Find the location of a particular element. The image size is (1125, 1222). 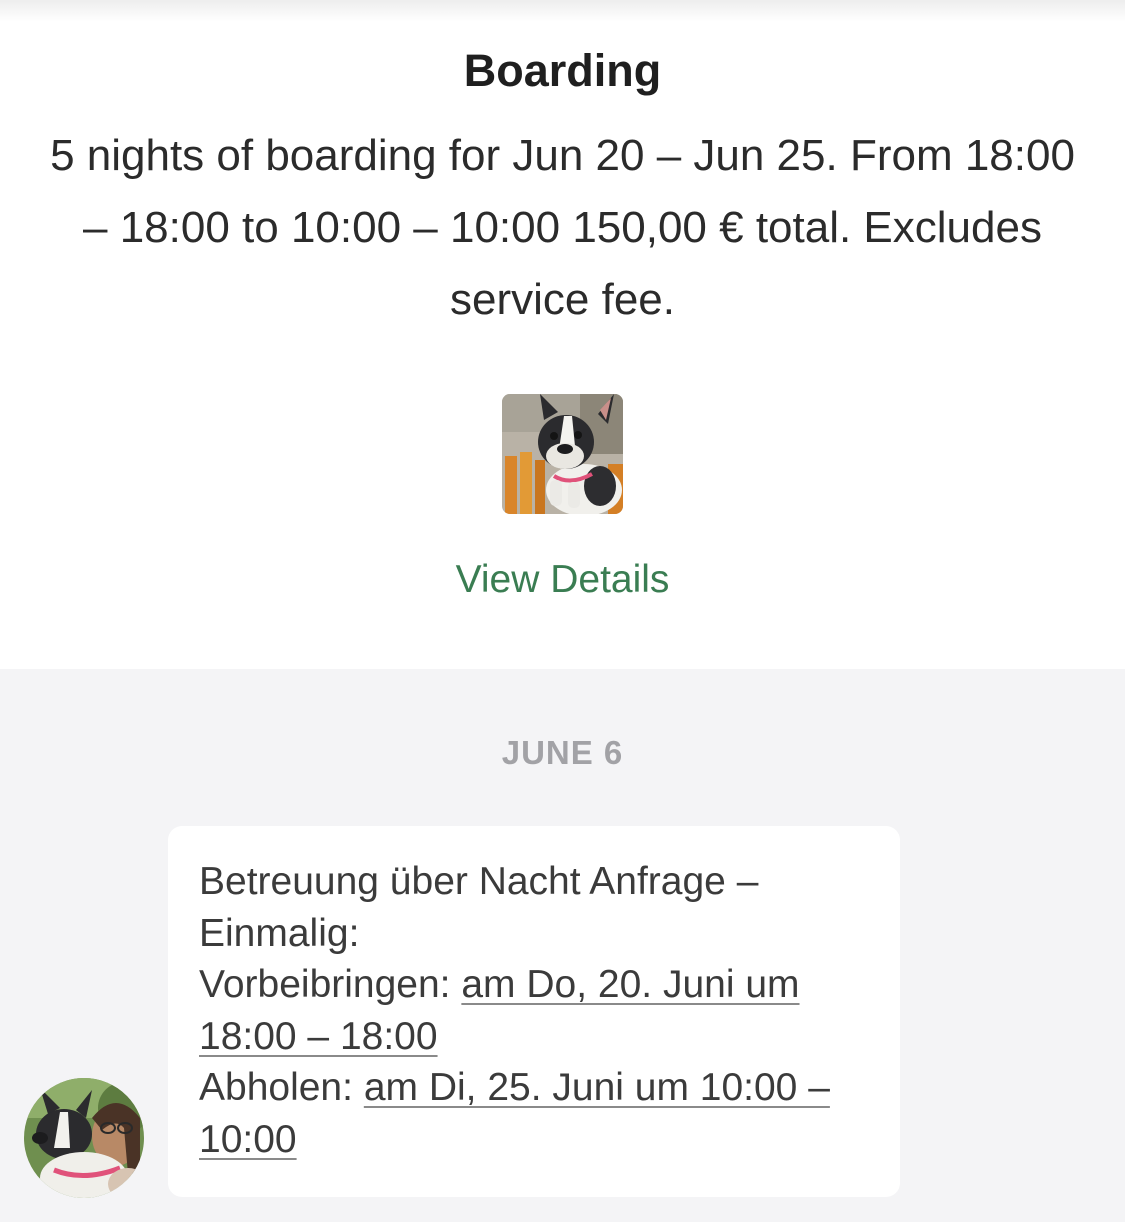

avatar-photo is located at coordinates (84, 1138).